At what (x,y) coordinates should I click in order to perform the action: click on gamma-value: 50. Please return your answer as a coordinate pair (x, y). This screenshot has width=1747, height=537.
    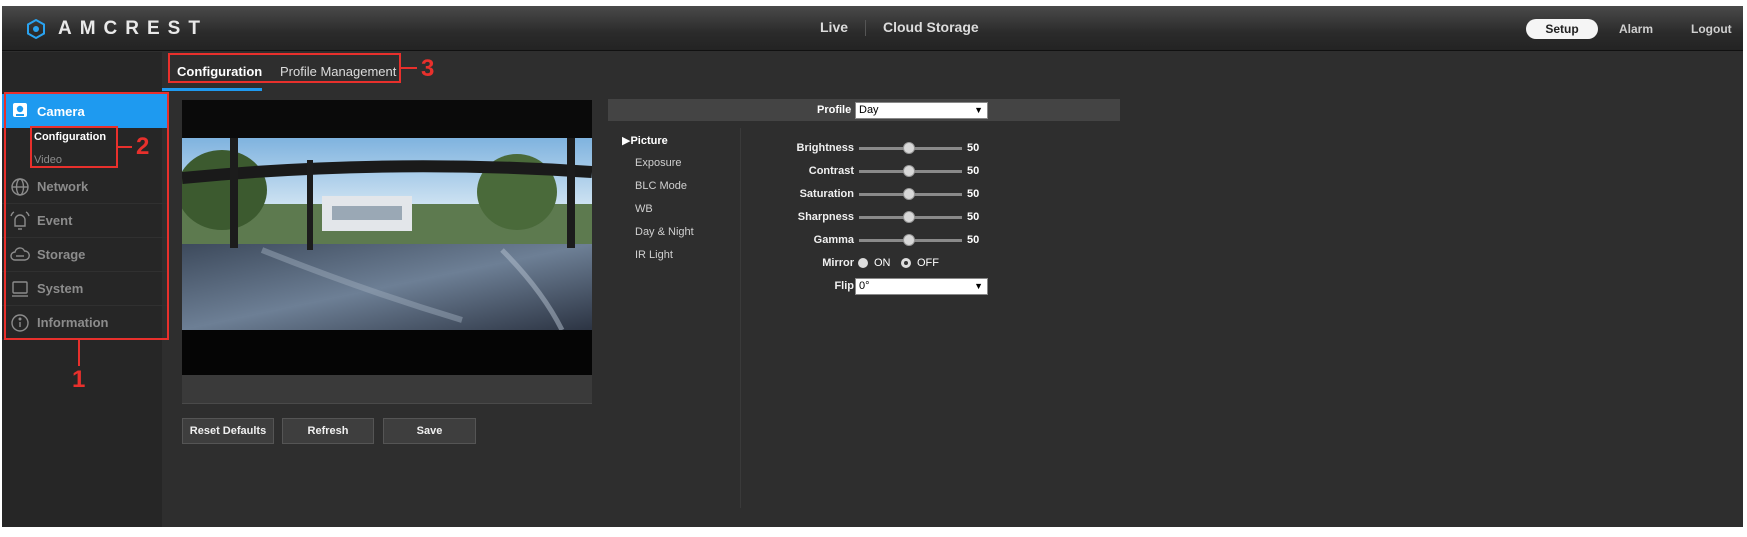
    Looking at the image, I should click on (973, 240).